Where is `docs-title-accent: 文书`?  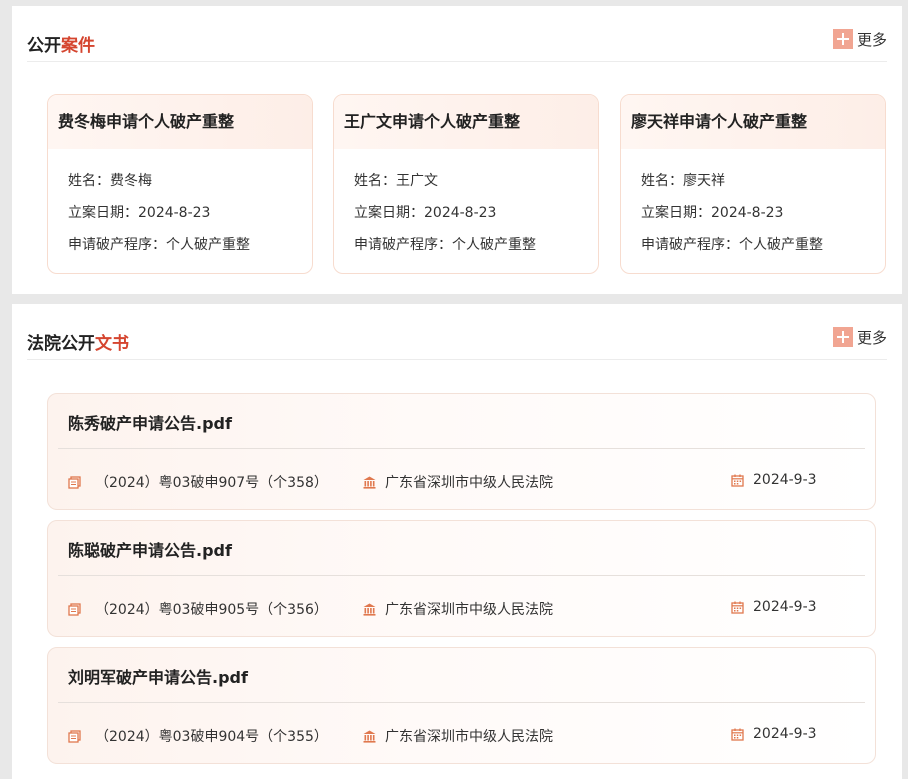 docs-title-accent: 文书 is located at coordinates (112, 344).